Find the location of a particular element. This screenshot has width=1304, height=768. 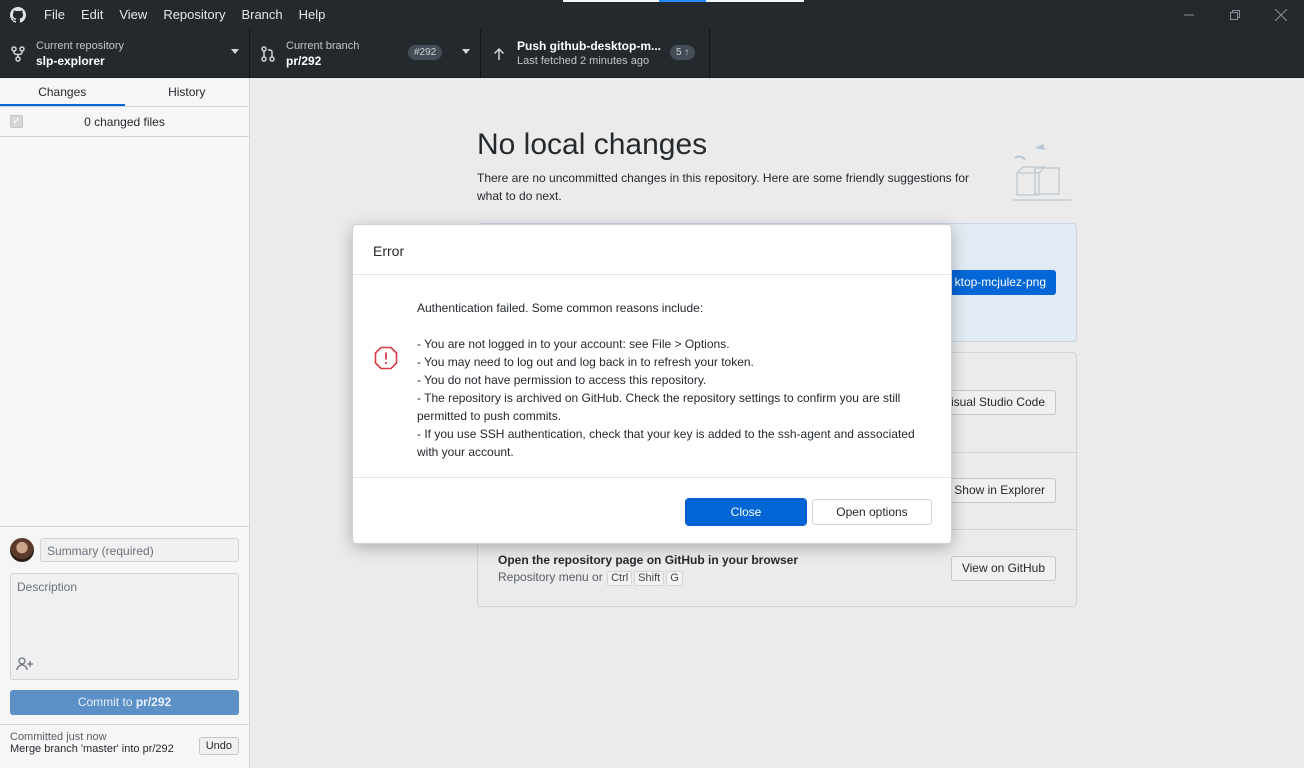

drag-indicator-accent is located at coordinates (682, 1).